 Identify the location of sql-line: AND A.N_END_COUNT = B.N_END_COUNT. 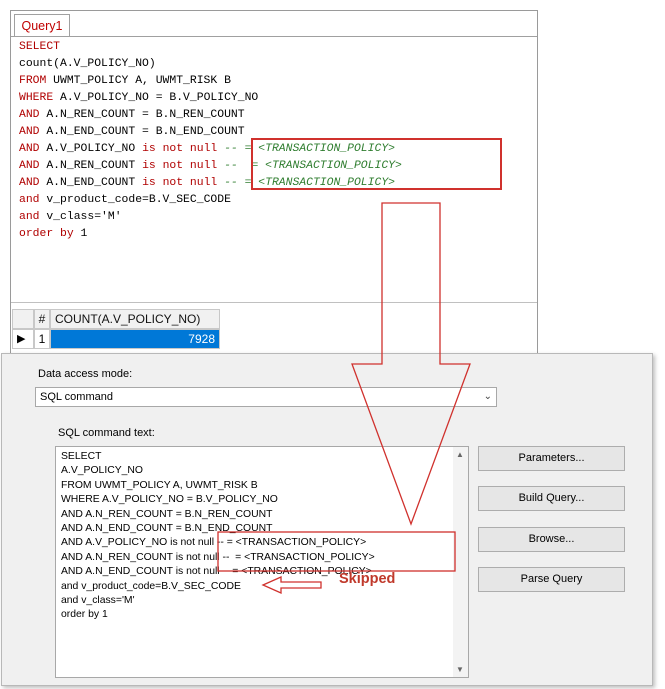
(277, 132).